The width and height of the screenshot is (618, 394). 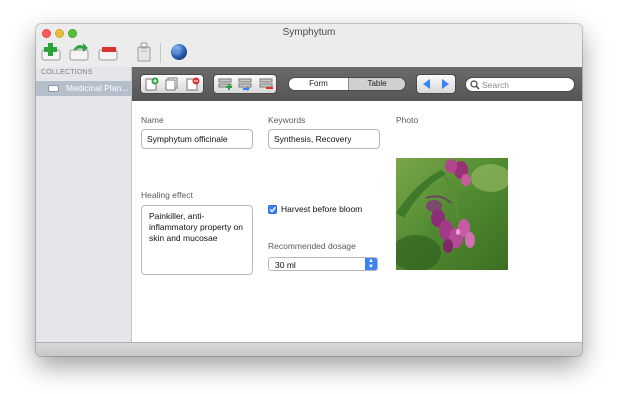 I want to click on next-arrow-icon, so click(x=445, y=84).